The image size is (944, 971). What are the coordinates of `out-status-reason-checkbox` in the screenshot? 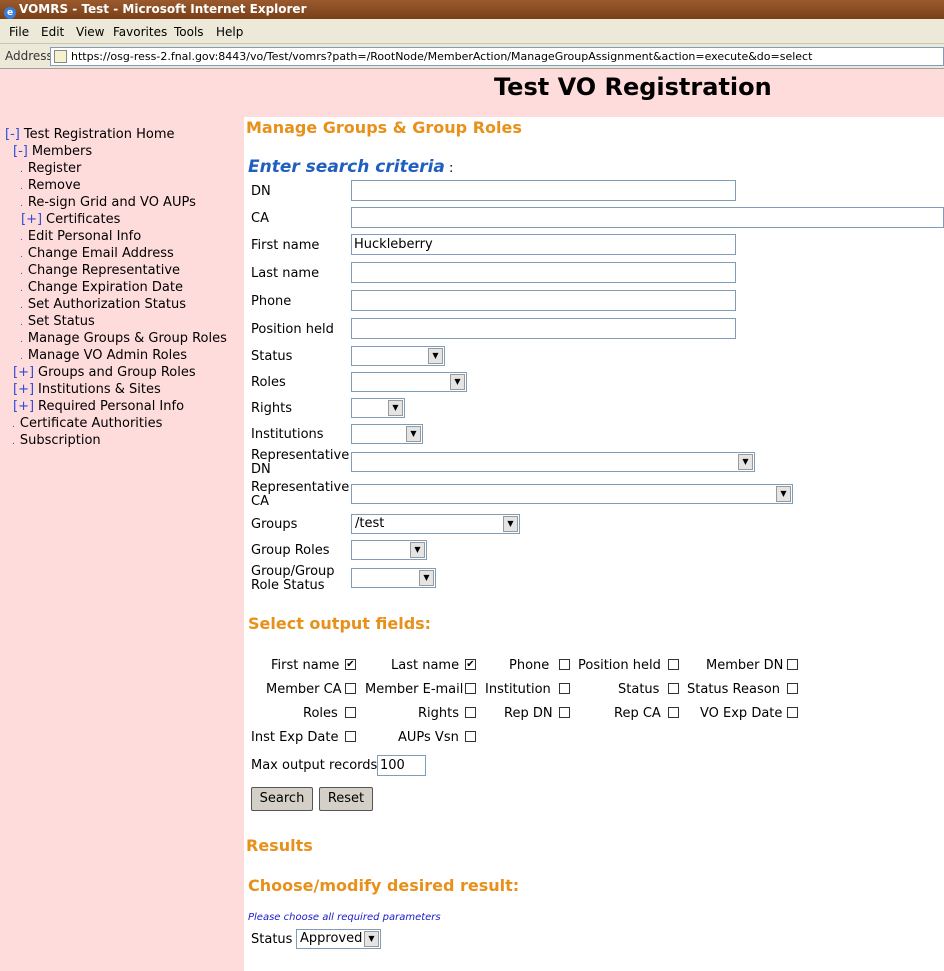 It's located at (792, 688).